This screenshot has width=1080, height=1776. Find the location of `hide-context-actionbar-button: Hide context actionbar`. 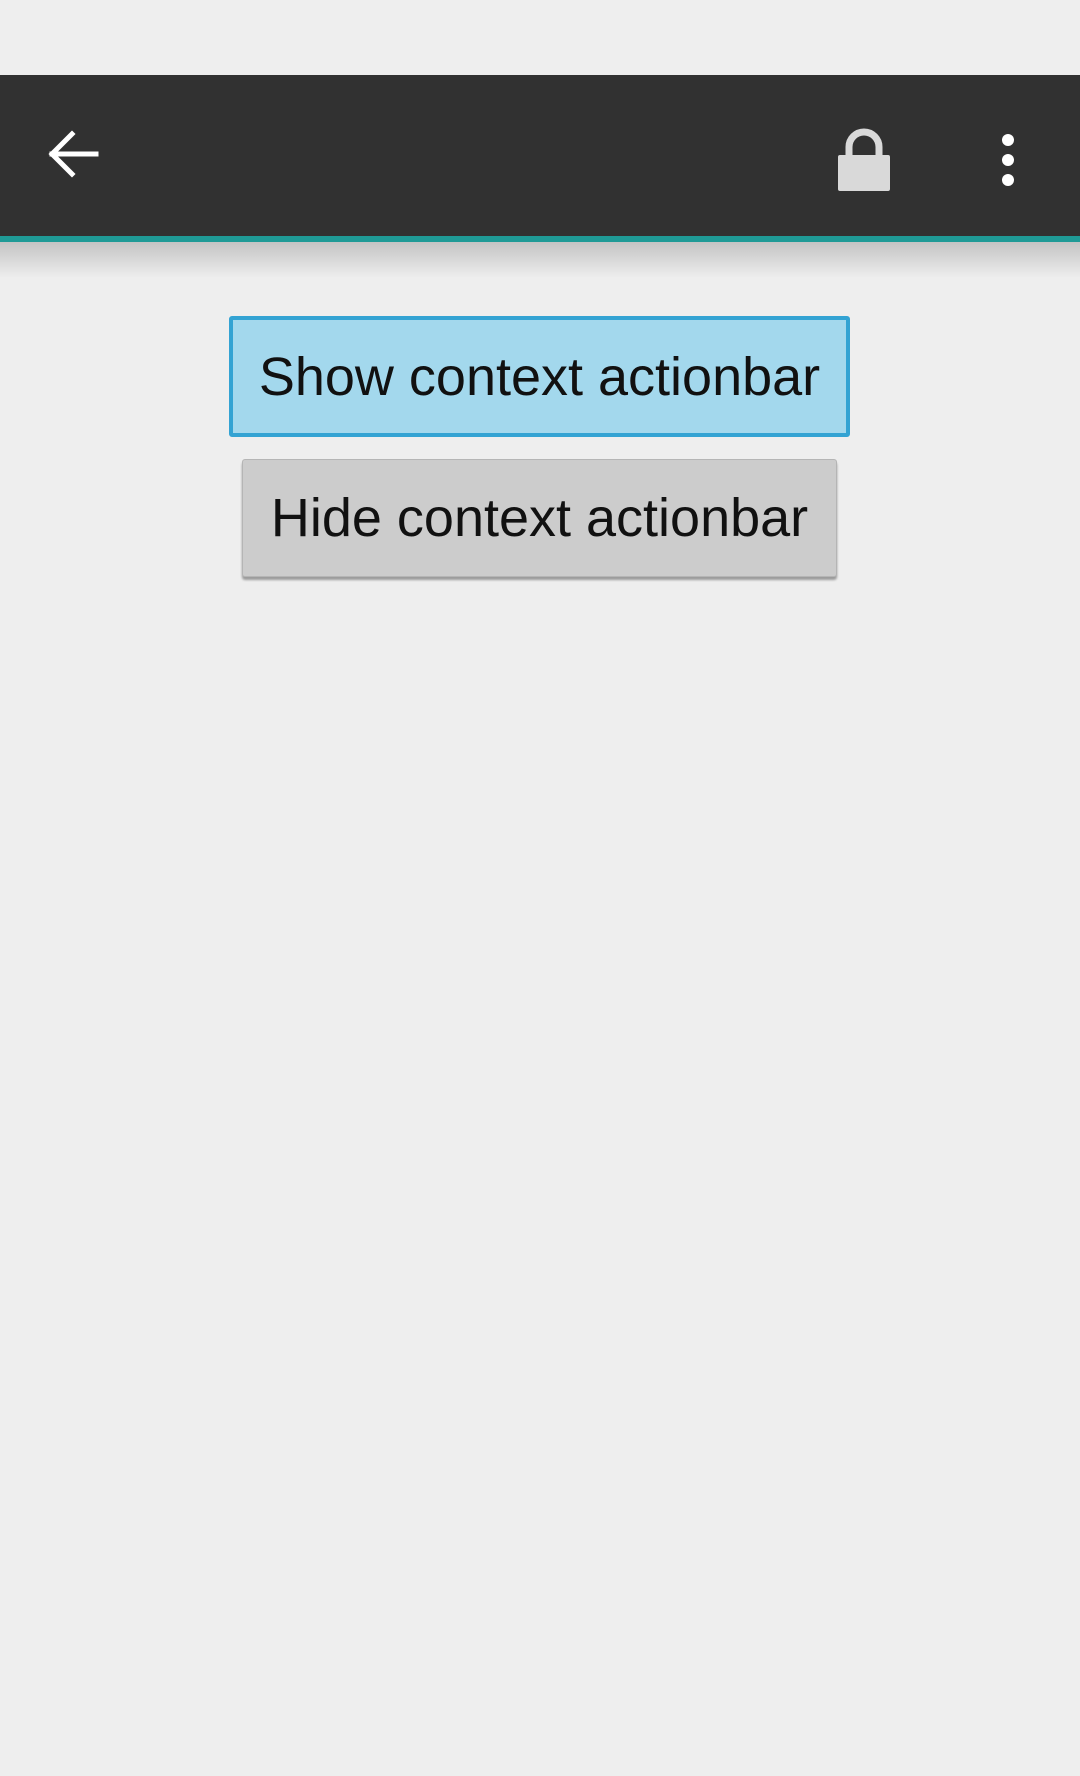

hide-context-actionbar-button: Hide context actionbar is located at coordinates (539, 518).